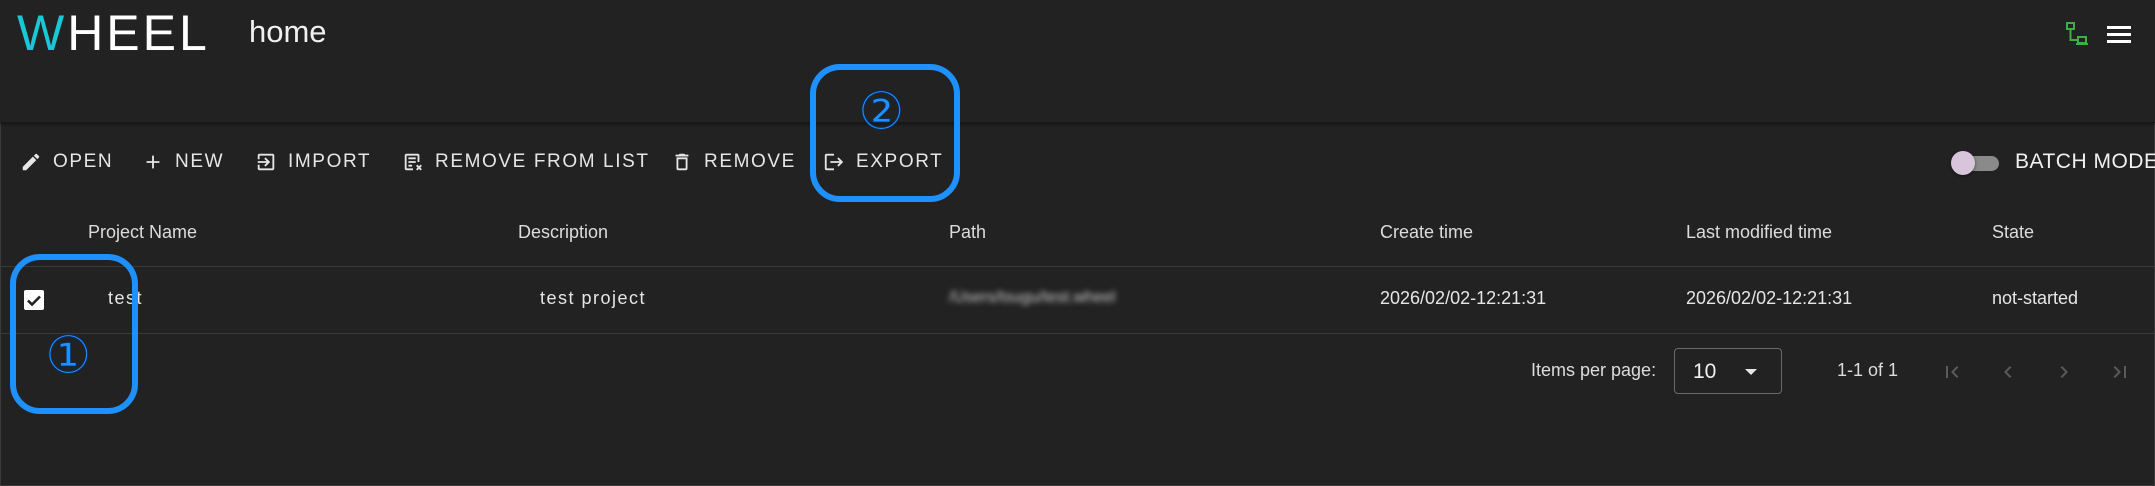 This screenshot has height=486, width=2155. I want to click on new-button: NEW, so click(183, 162).